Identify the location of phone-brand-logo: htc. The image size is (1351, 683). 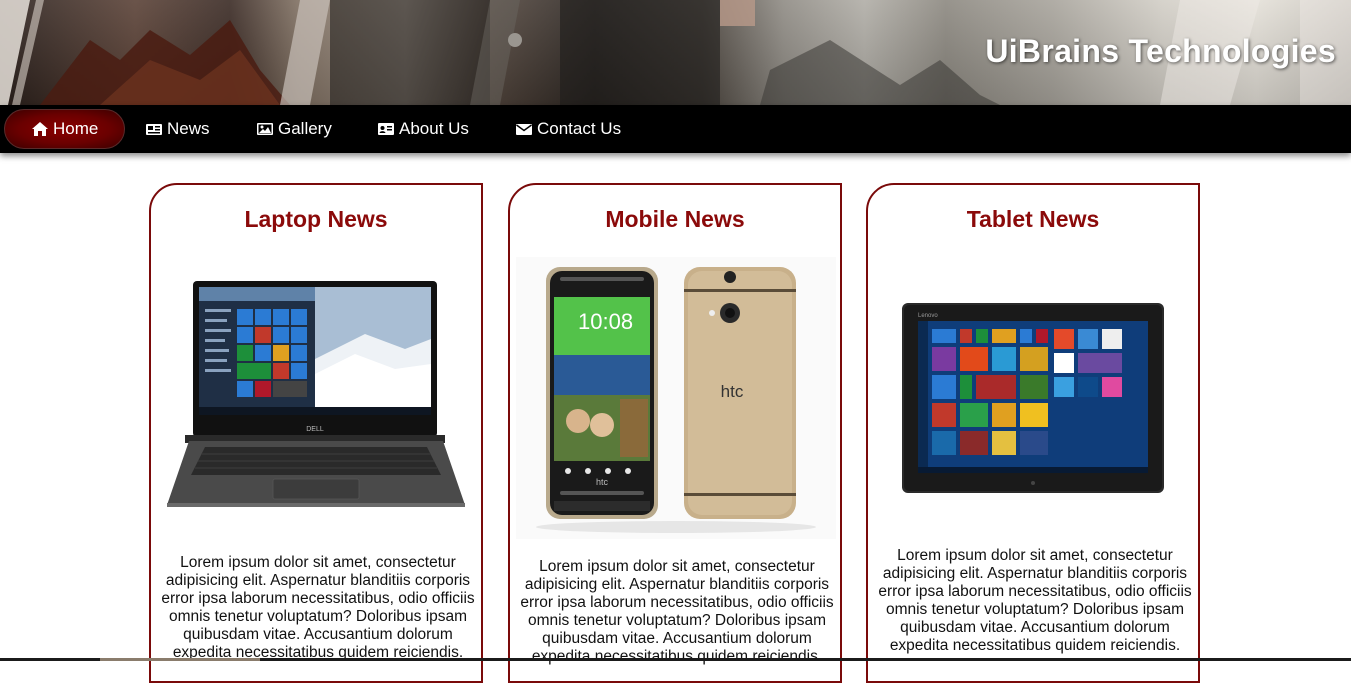
(732, 391).